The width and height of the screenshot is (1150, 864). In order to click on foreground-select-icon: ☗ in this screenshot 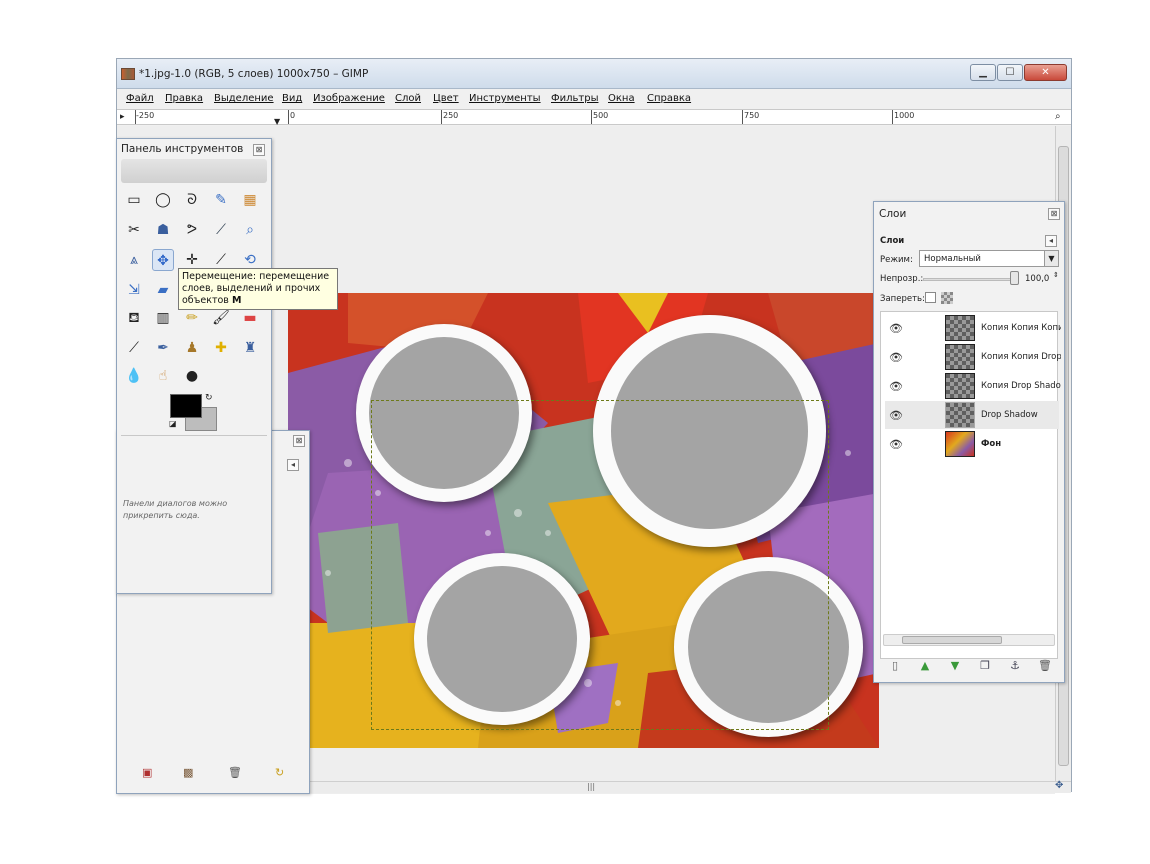, I will do `click(163, 230)`.